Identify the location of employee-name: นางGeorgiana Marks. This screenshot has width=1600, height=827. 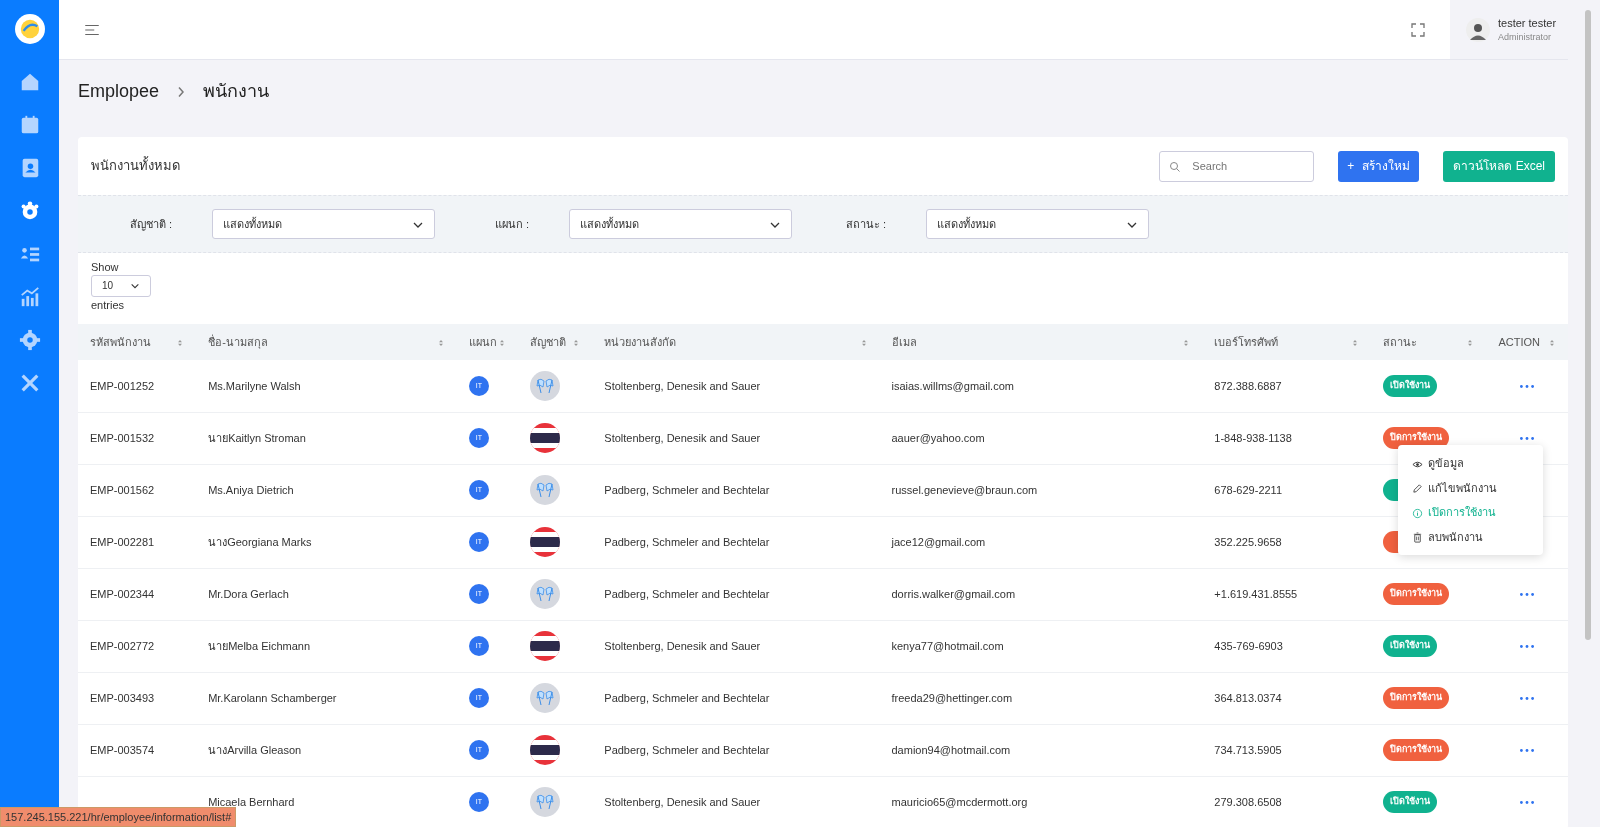
(260, 541).